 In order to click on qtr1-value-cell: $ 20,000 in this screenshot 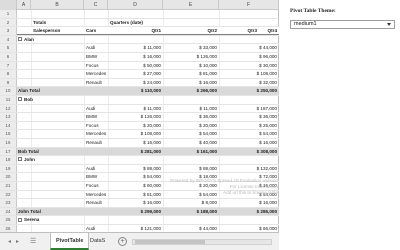, I will do `click(135, 126)`.